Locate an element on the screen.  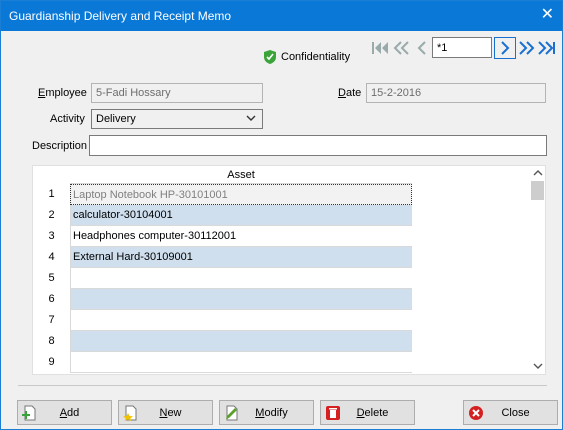
confidentiality-indicator: Confidentiality is located at coordinates (306, 57).